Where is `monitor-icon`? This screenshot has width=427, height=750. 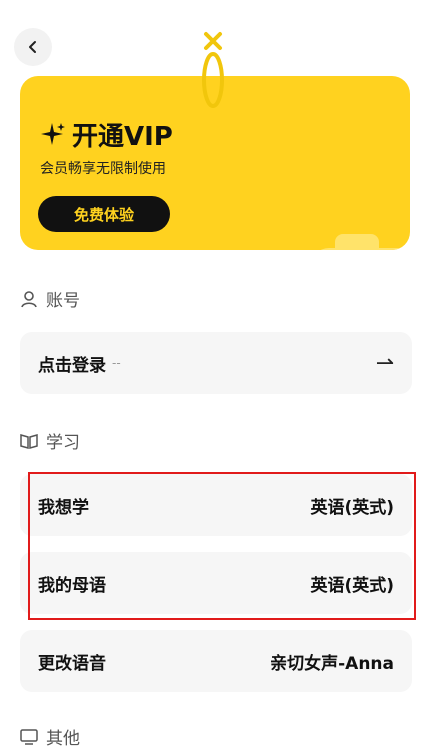
monitor-icon is located at coordinates (29, 736).